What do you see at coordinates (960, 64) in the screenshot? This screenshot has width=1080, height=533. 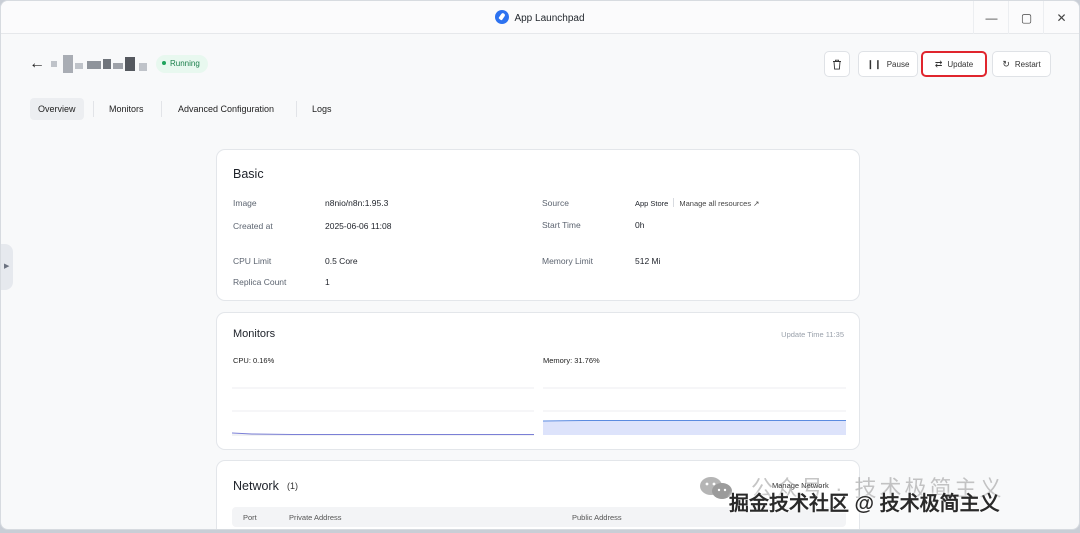 I see `update-label: Update` at bounding box center [960, 64].